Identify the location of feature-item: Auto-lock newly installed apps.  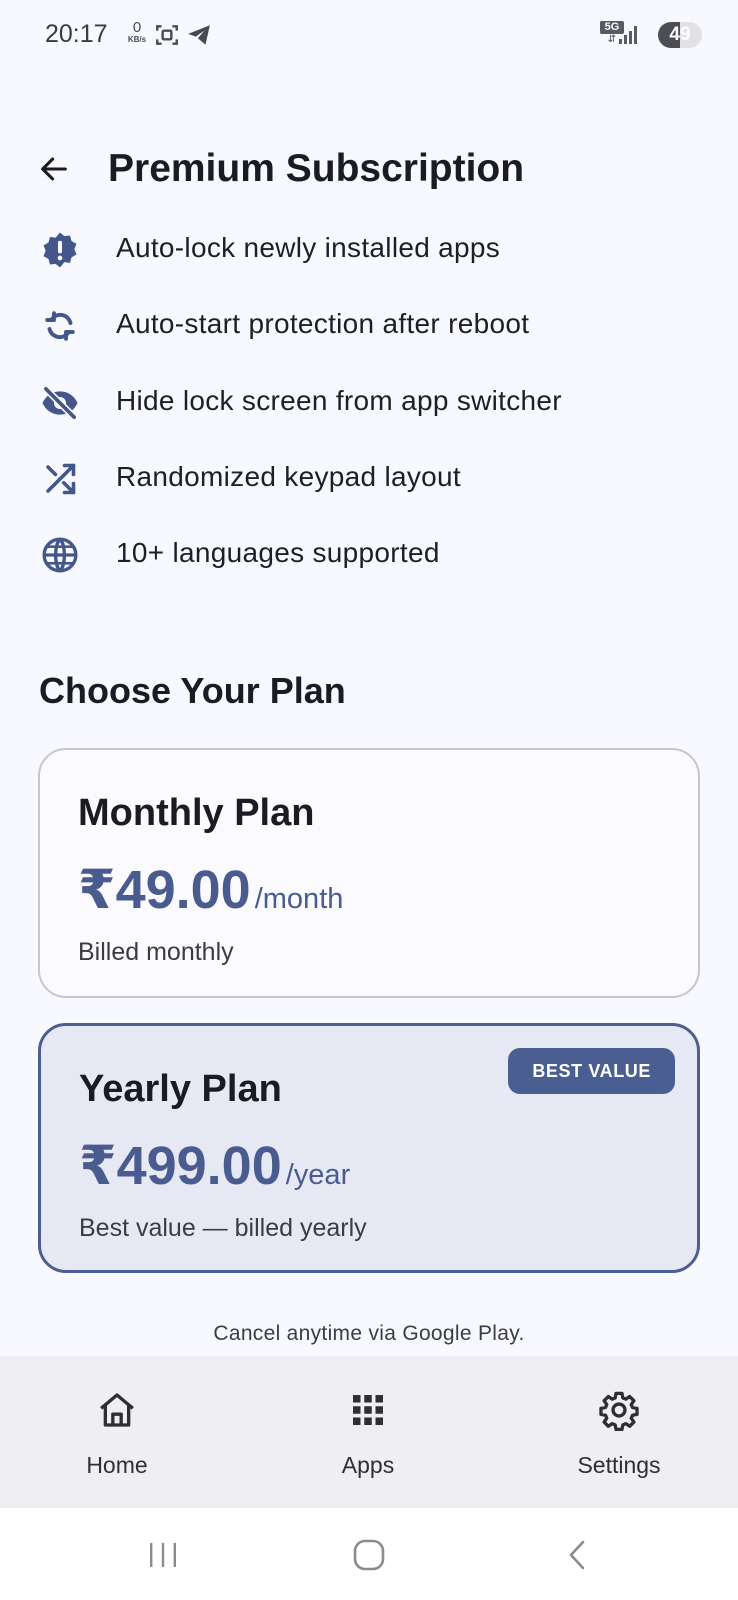
(376, 249).